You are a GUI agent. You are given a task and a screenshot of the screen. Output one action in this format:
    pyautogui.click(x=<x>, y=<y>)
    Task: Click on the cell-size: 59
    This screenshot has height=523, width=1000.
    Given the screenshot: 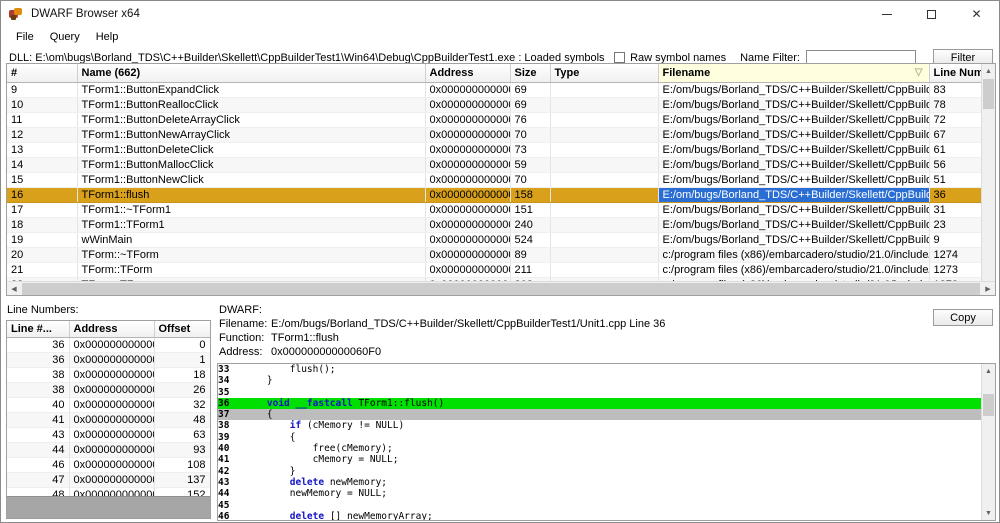 What is the action you would take?
    pyautogui.click(x=530, y=165)
    